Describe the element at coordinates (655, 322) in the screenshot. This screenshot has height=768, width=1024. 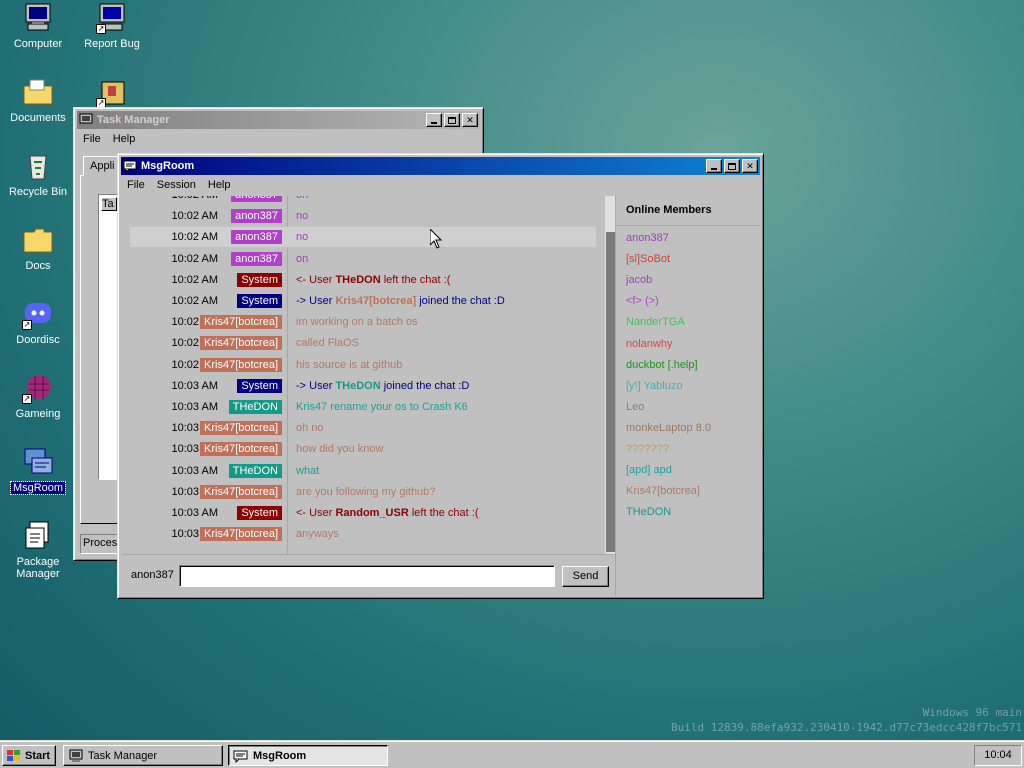
I see `online-member: NanderTGA` at that location.